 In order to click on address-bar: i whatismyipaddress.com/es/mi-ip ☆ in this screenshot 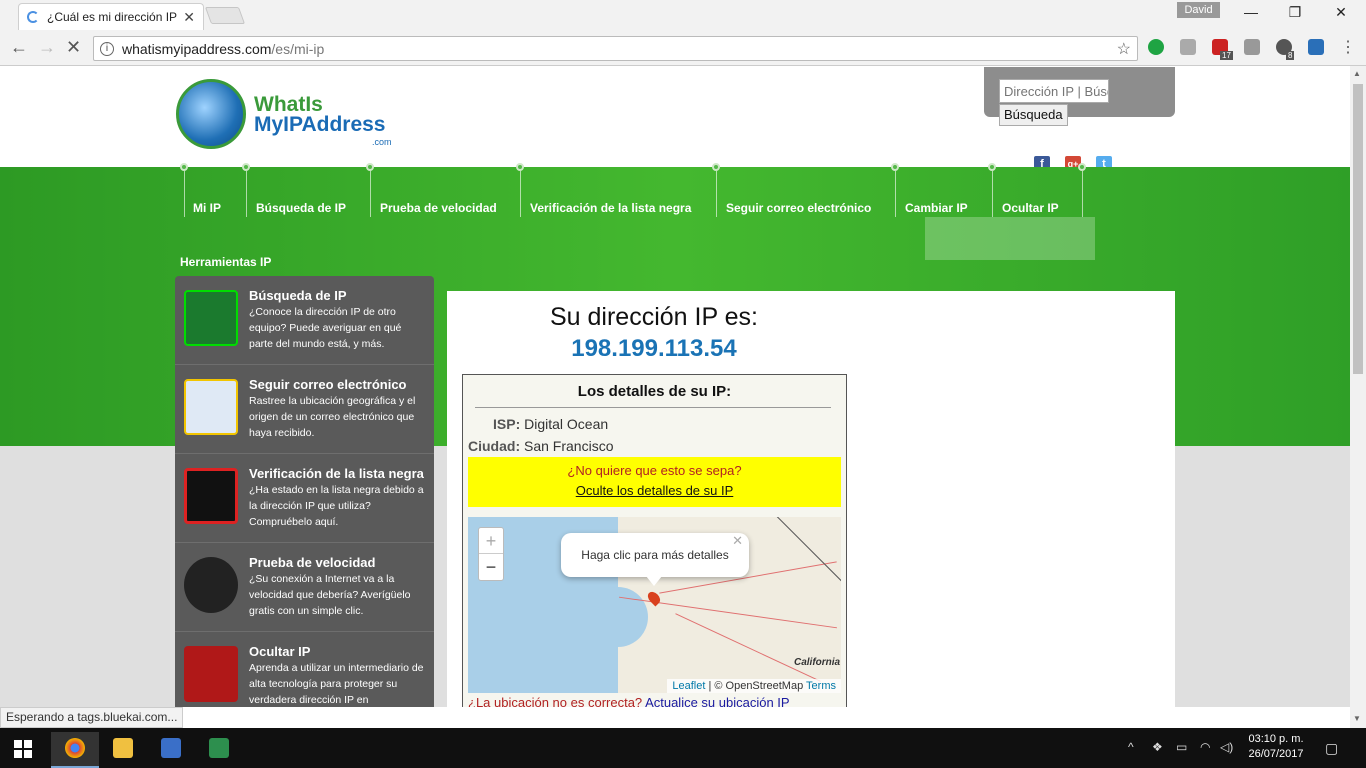, I will do `click(615, 48)`.